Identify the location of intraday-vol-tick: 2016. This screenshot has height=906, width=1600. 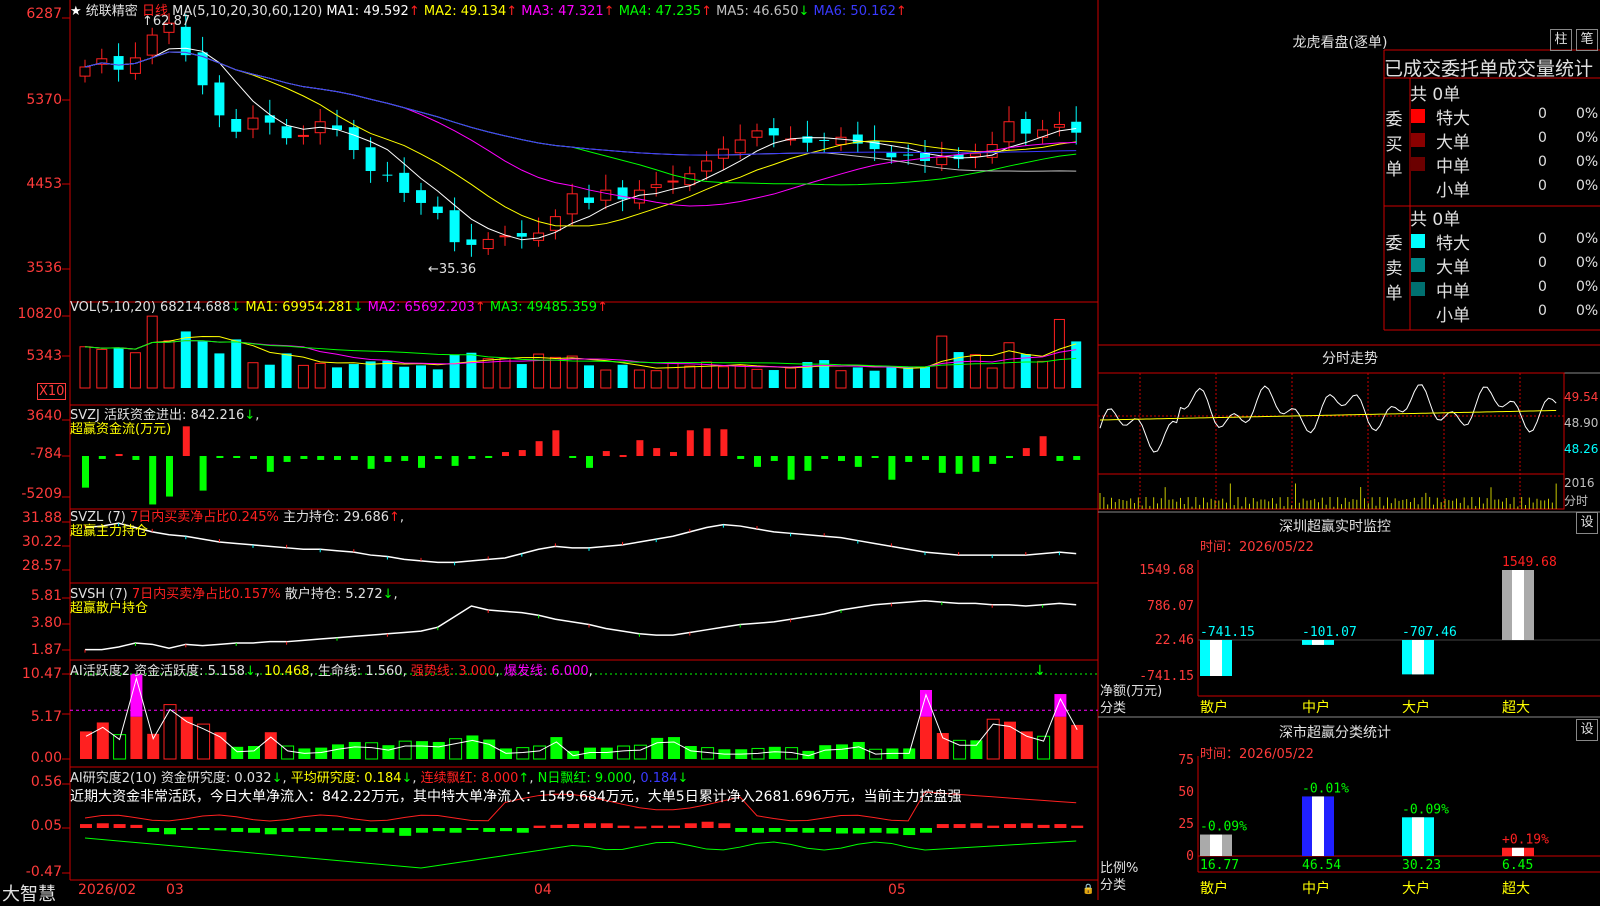
(1579, 483).